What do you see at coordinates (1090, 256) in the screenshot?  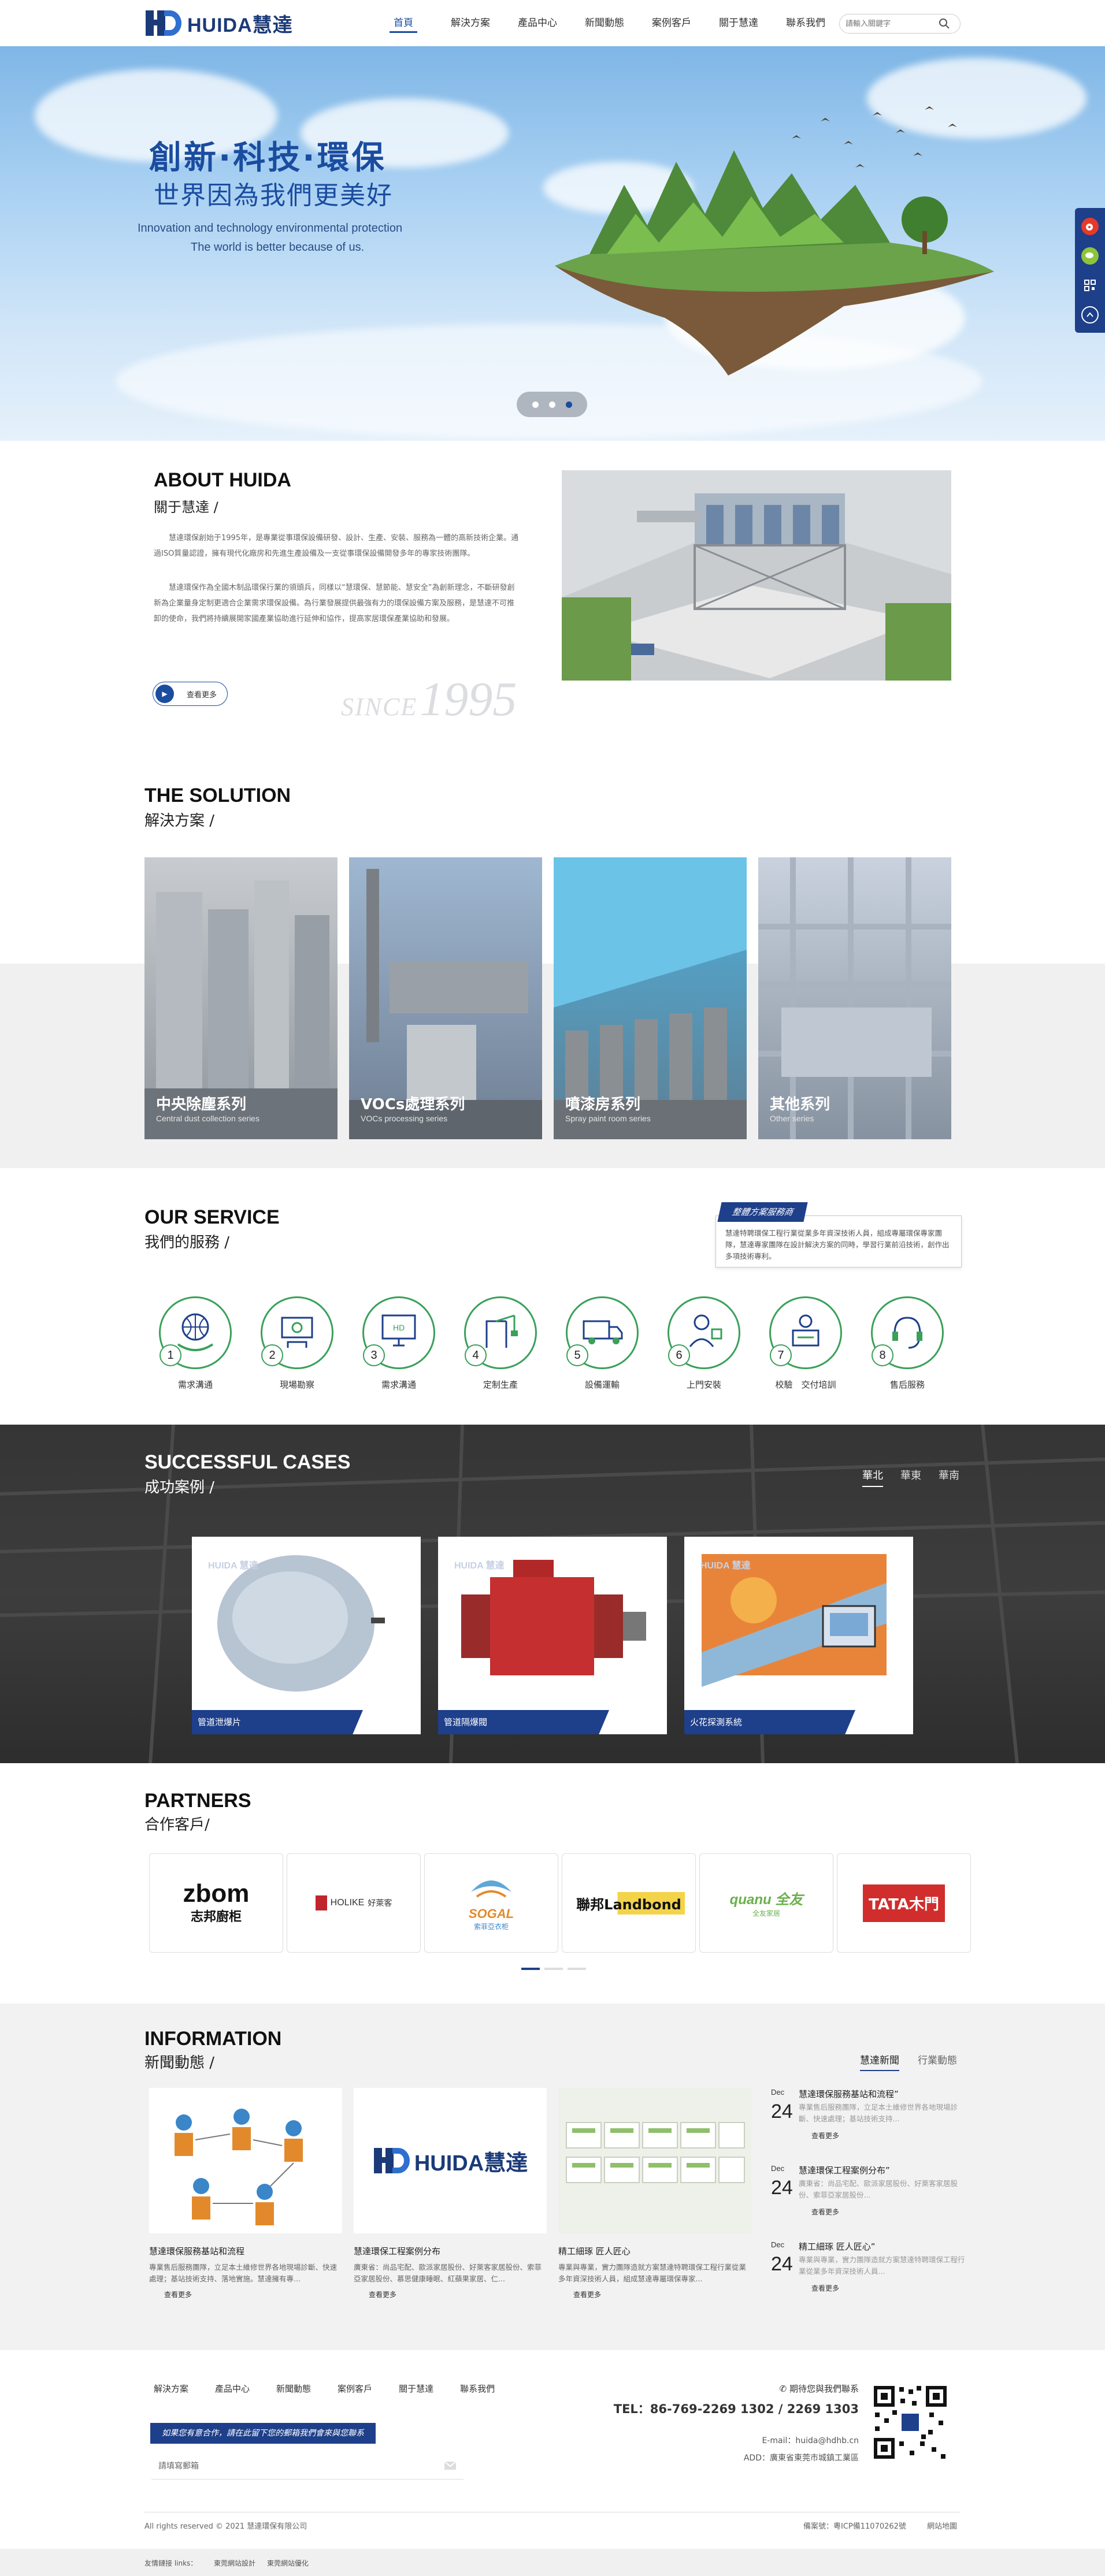 I see `wechat-icon` at bounding box center [1090, 256].